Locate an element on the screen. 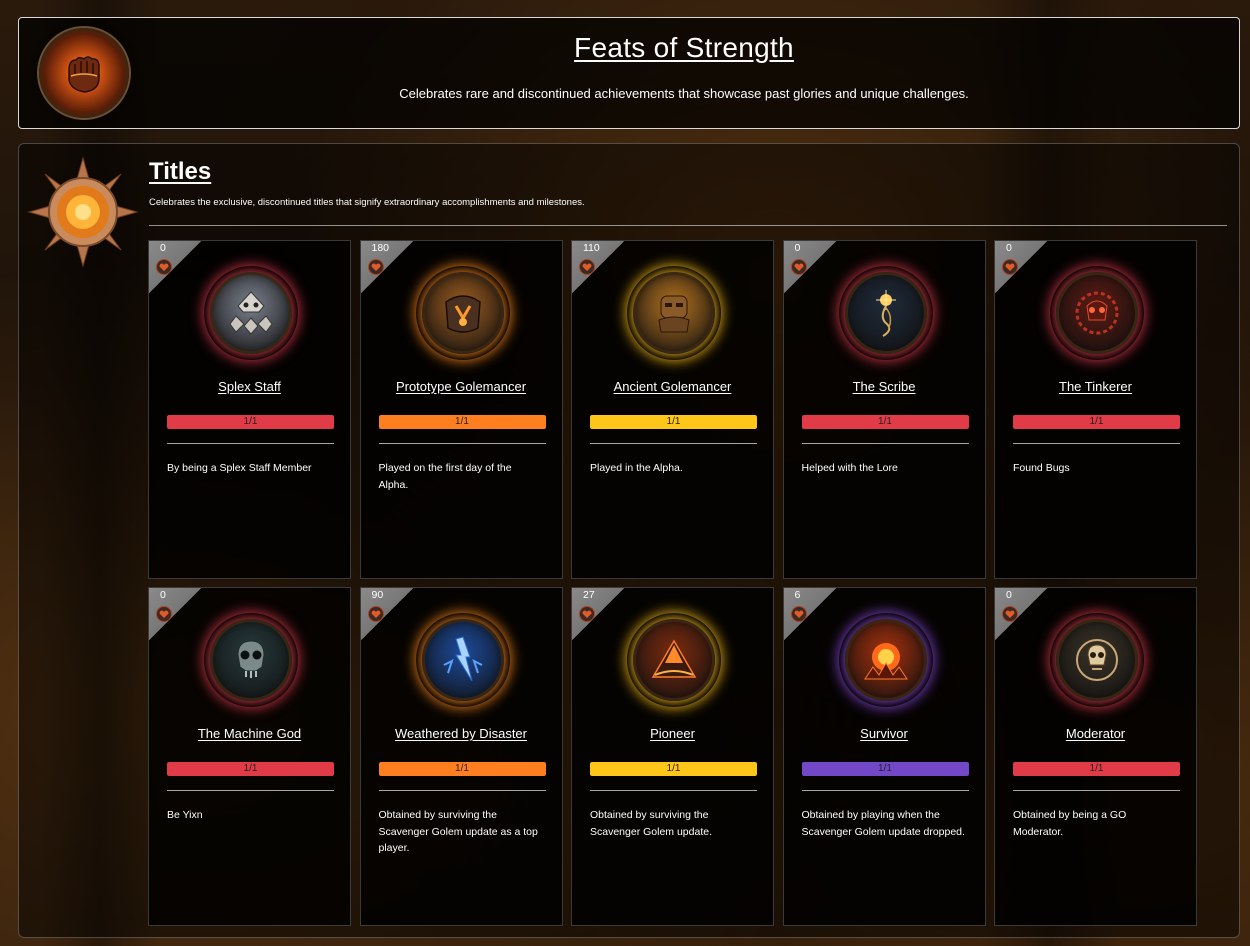  lightning-storm-icon is located at coordinates (462, 659).